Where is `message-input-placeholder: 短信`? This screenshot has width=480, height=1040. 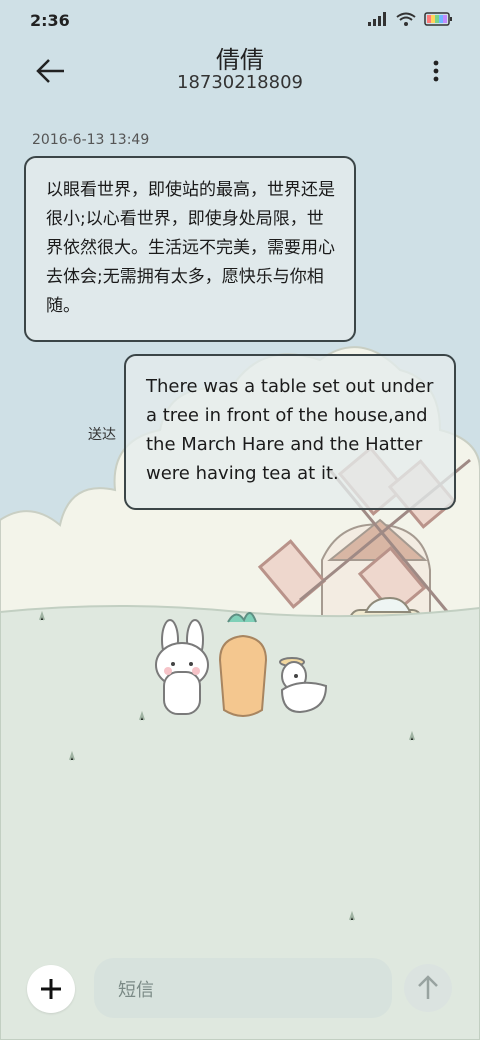
message-input-placeholder: 短信 is located at coordinates (136, 990).